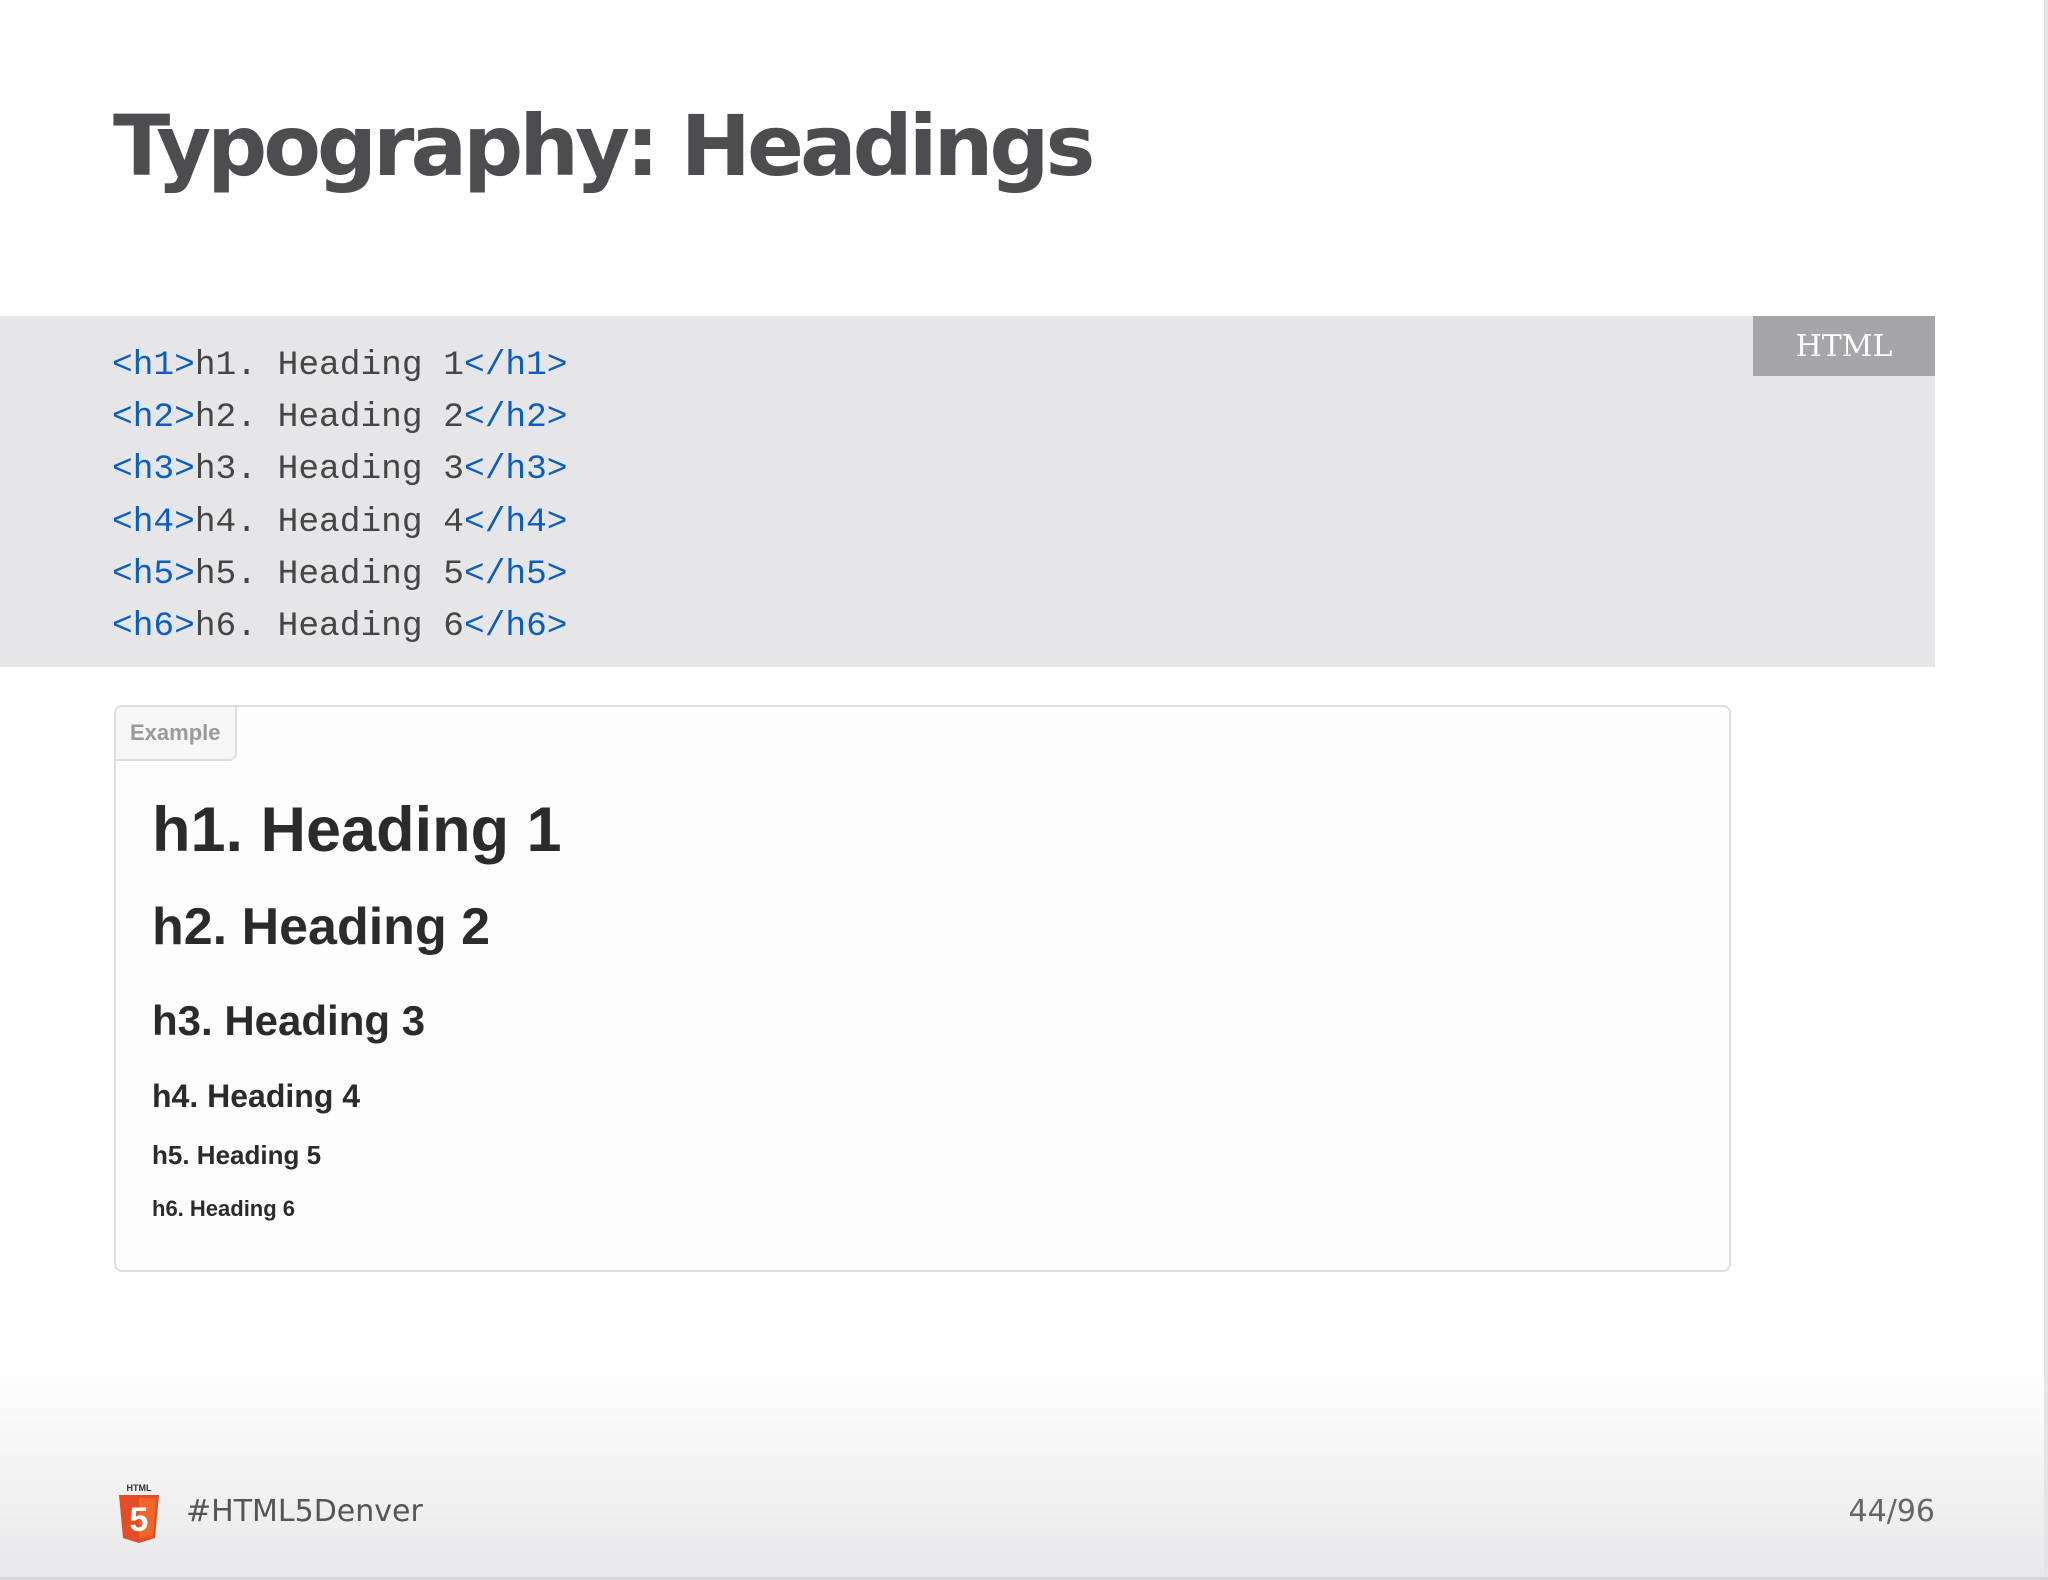  I want to click on close-tag: </h3>, so click(515, 470).